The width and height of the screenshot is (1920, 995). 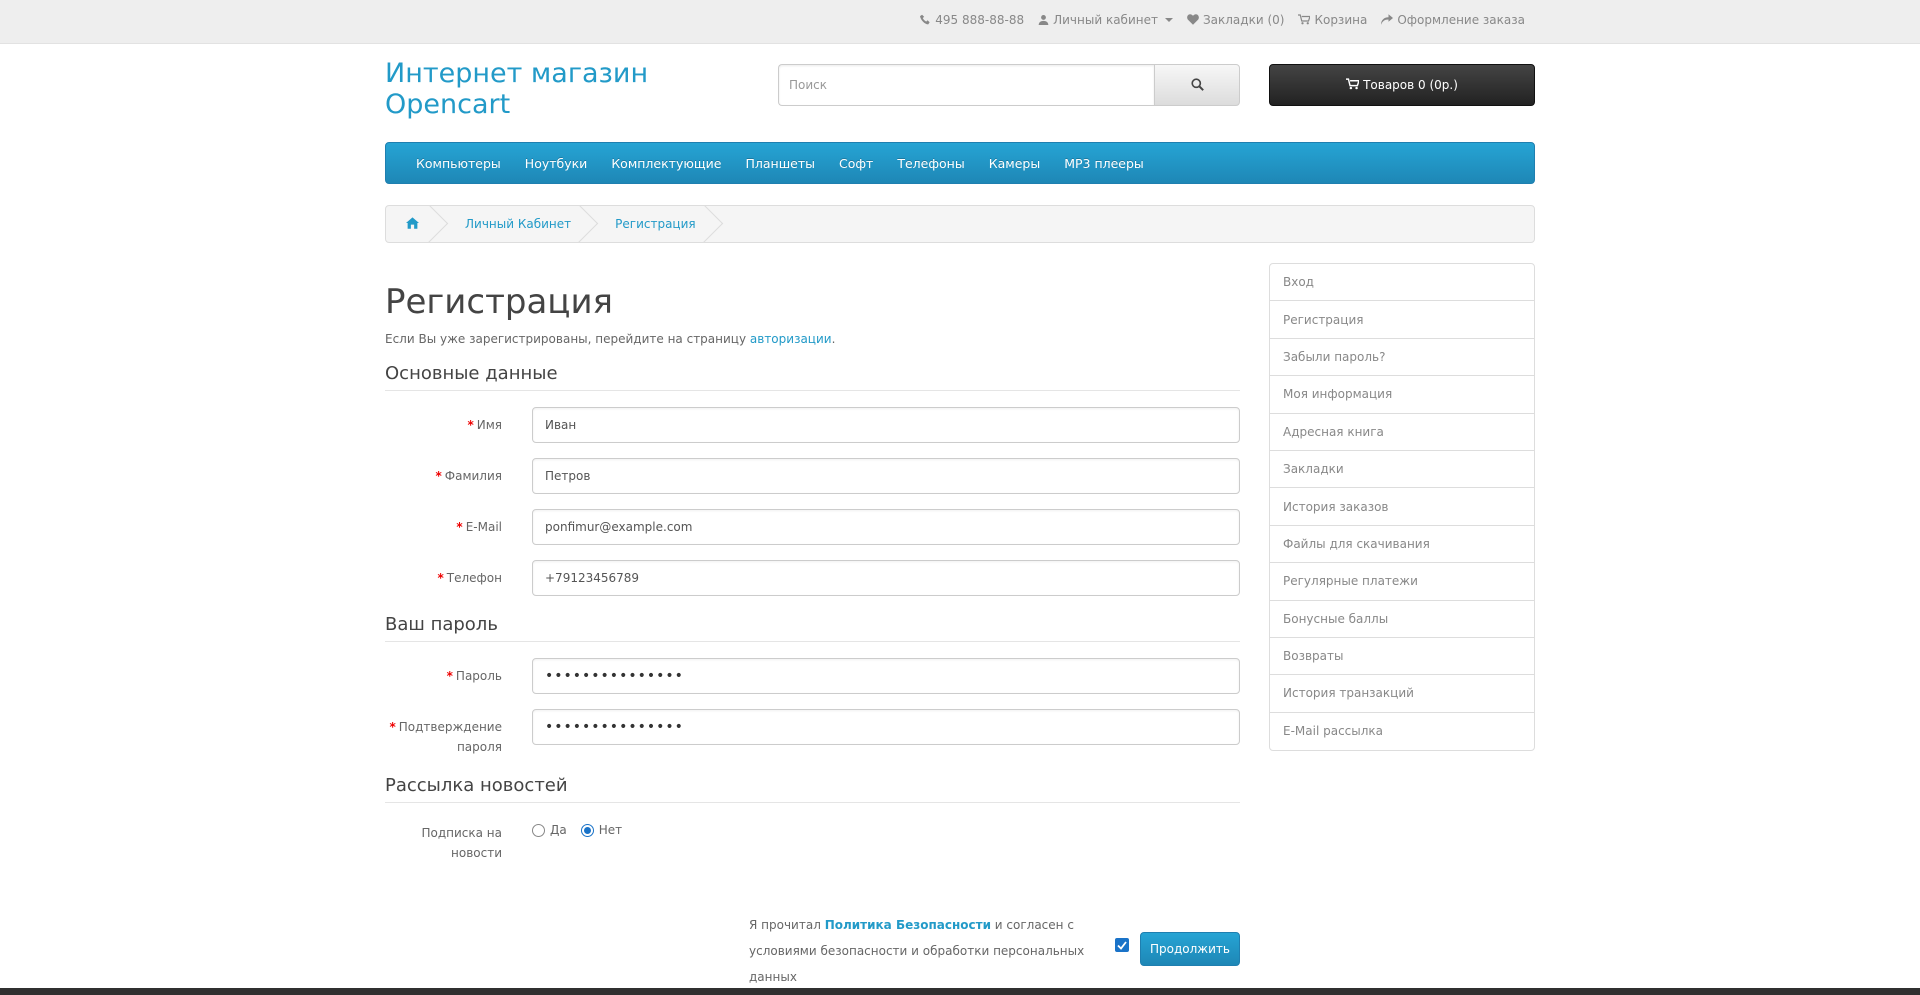 I want to click on newsletter-label: Подписка на новости, so click(x=461, y=843).